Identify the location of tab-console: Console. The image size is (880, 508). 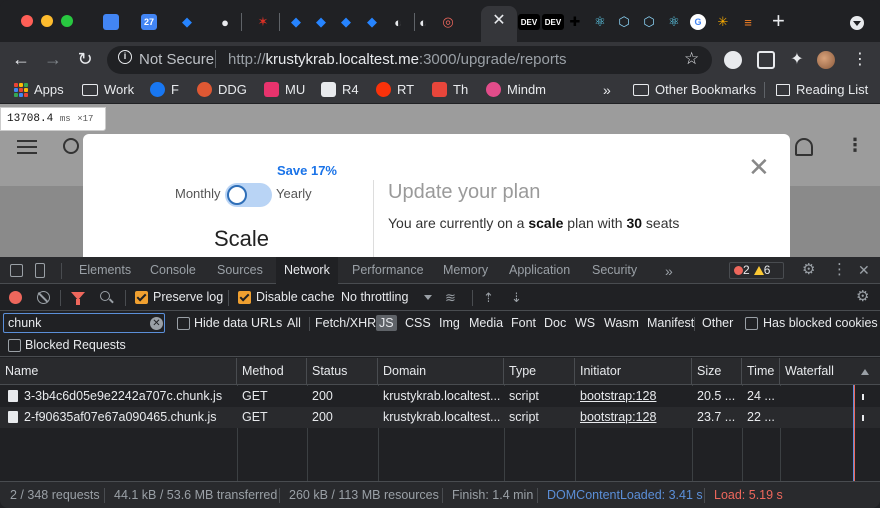
(173, 270).